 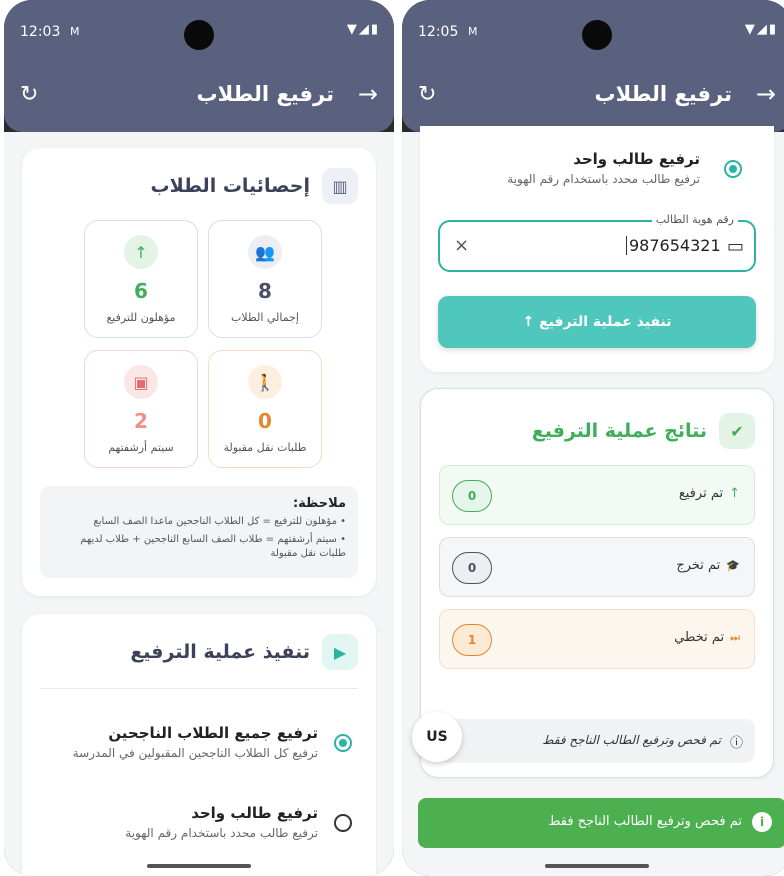 I want to click on stat-value: 6, so click(x=141, y=291).